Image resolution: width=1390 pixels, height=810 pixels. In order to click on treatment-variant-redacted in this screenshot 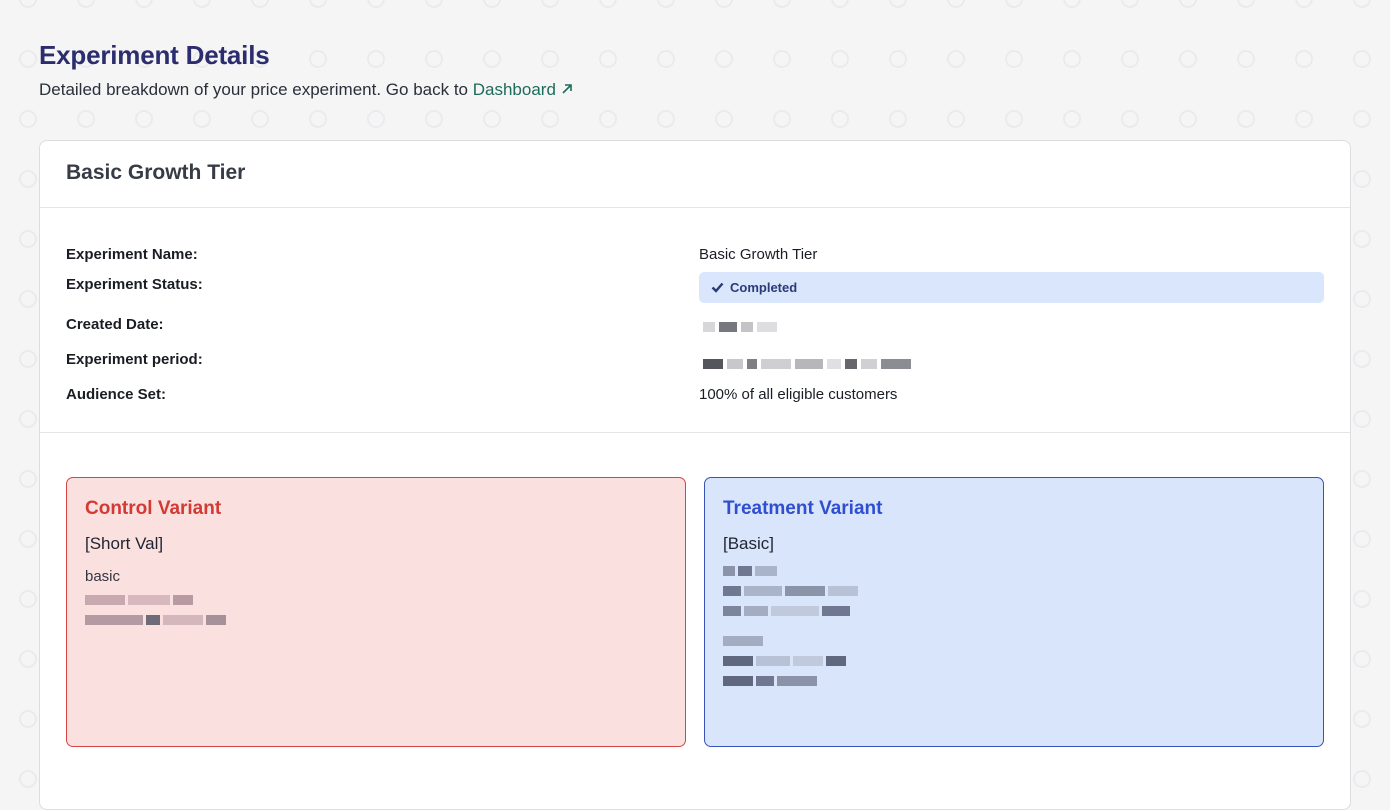, I will do `click(1014, 626)`.